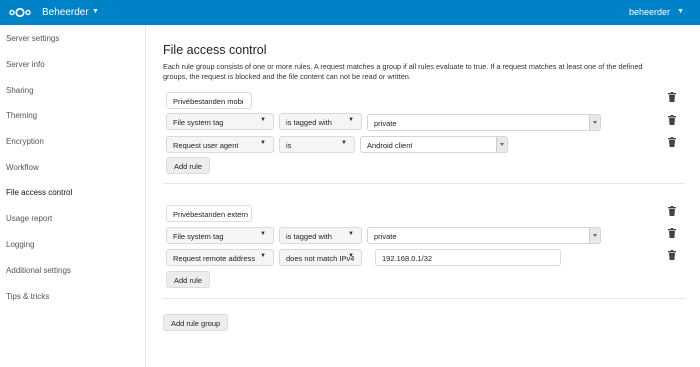  What do you see at coordinates (20, 244) in the screenshot?
I see `sidebar-item-logging: Logging` at bounding box center [20, 244].